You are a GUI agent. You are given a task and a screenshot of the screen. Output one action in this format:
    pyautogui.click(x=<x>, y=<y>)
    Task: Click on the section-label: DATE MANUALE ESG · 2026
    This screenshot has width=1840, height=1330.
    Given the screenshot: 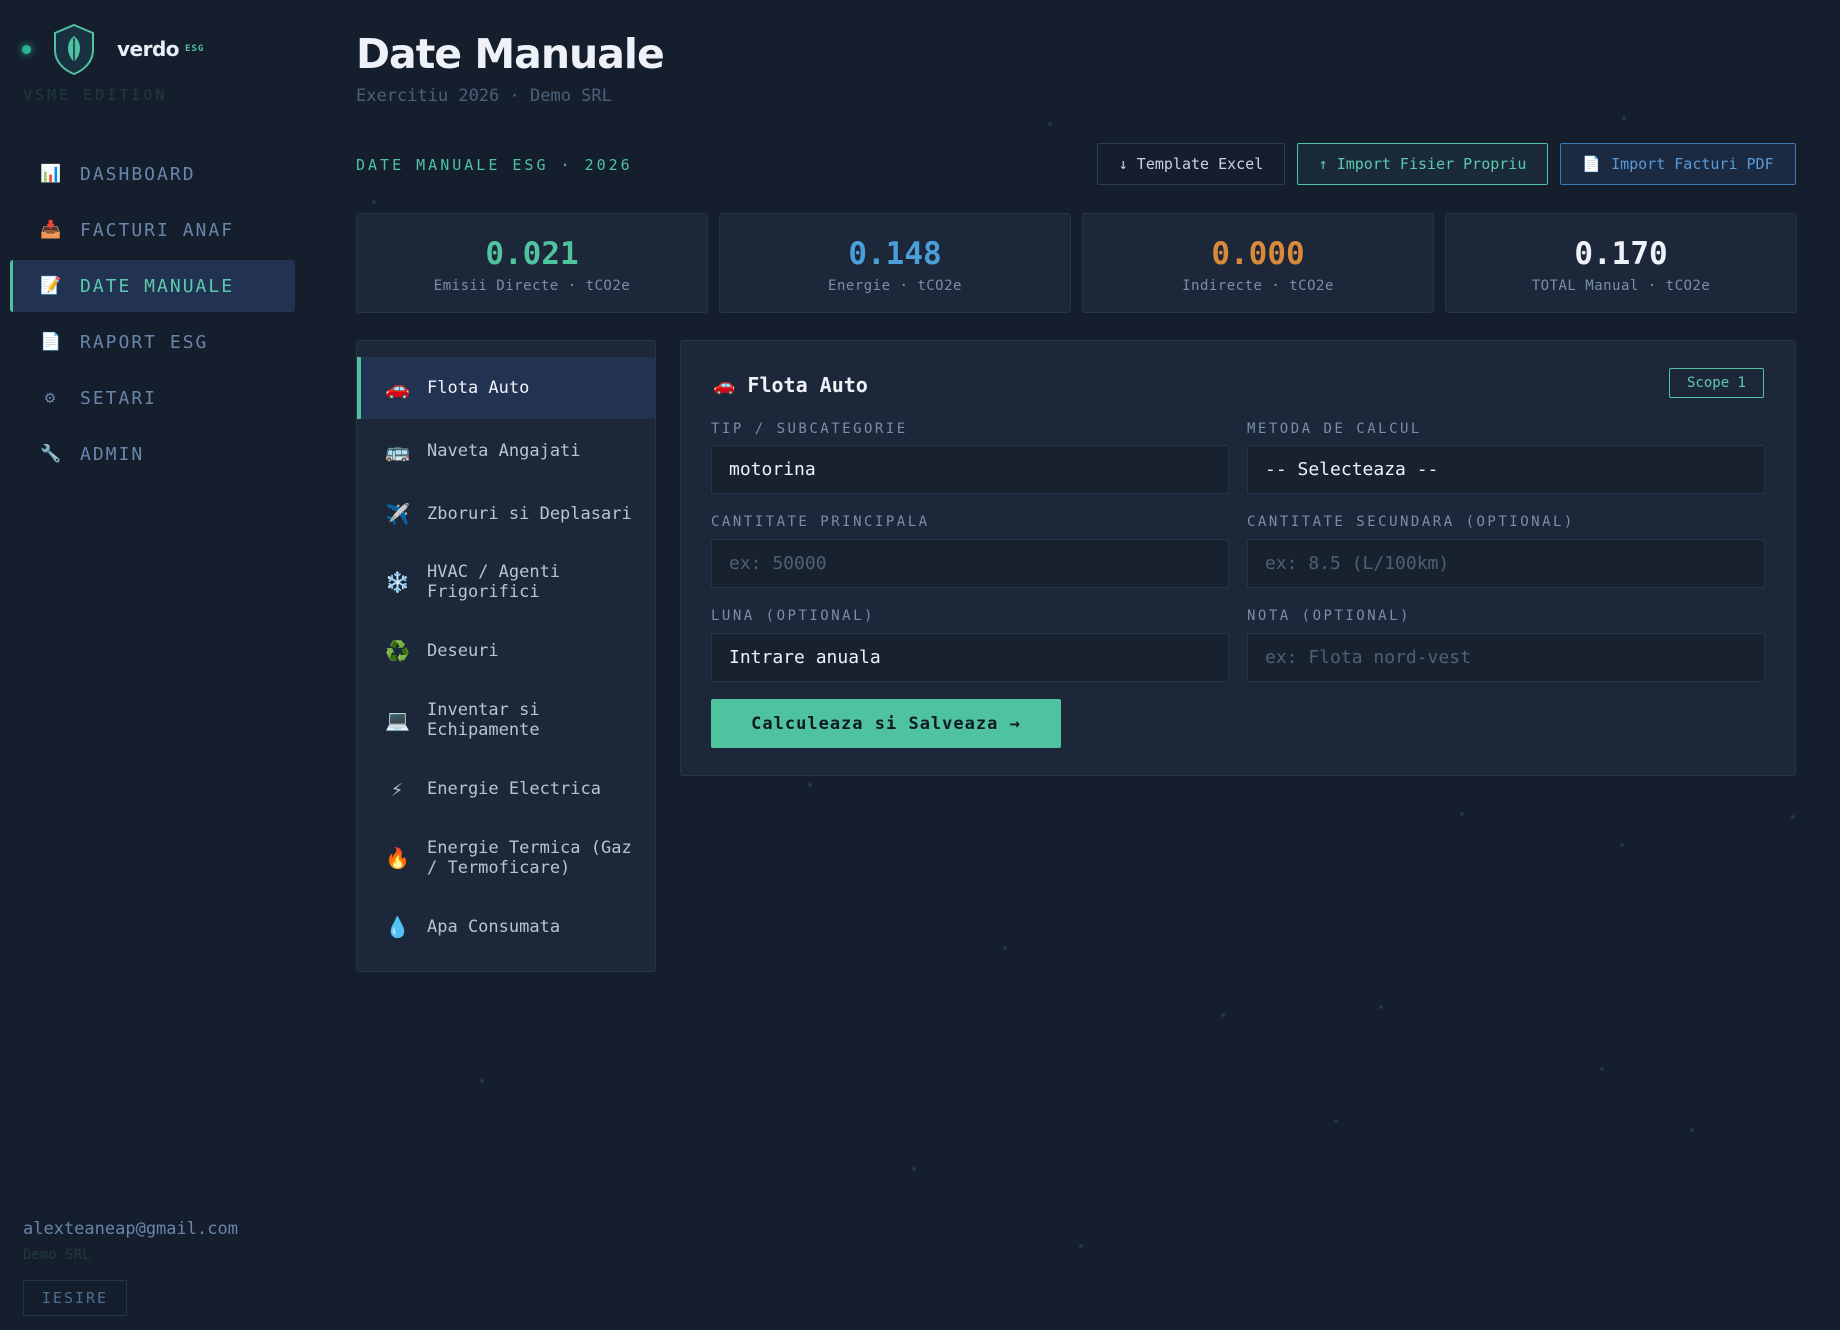 What is the action you would take?
    pyautogui.click(x=494, y=165)
    